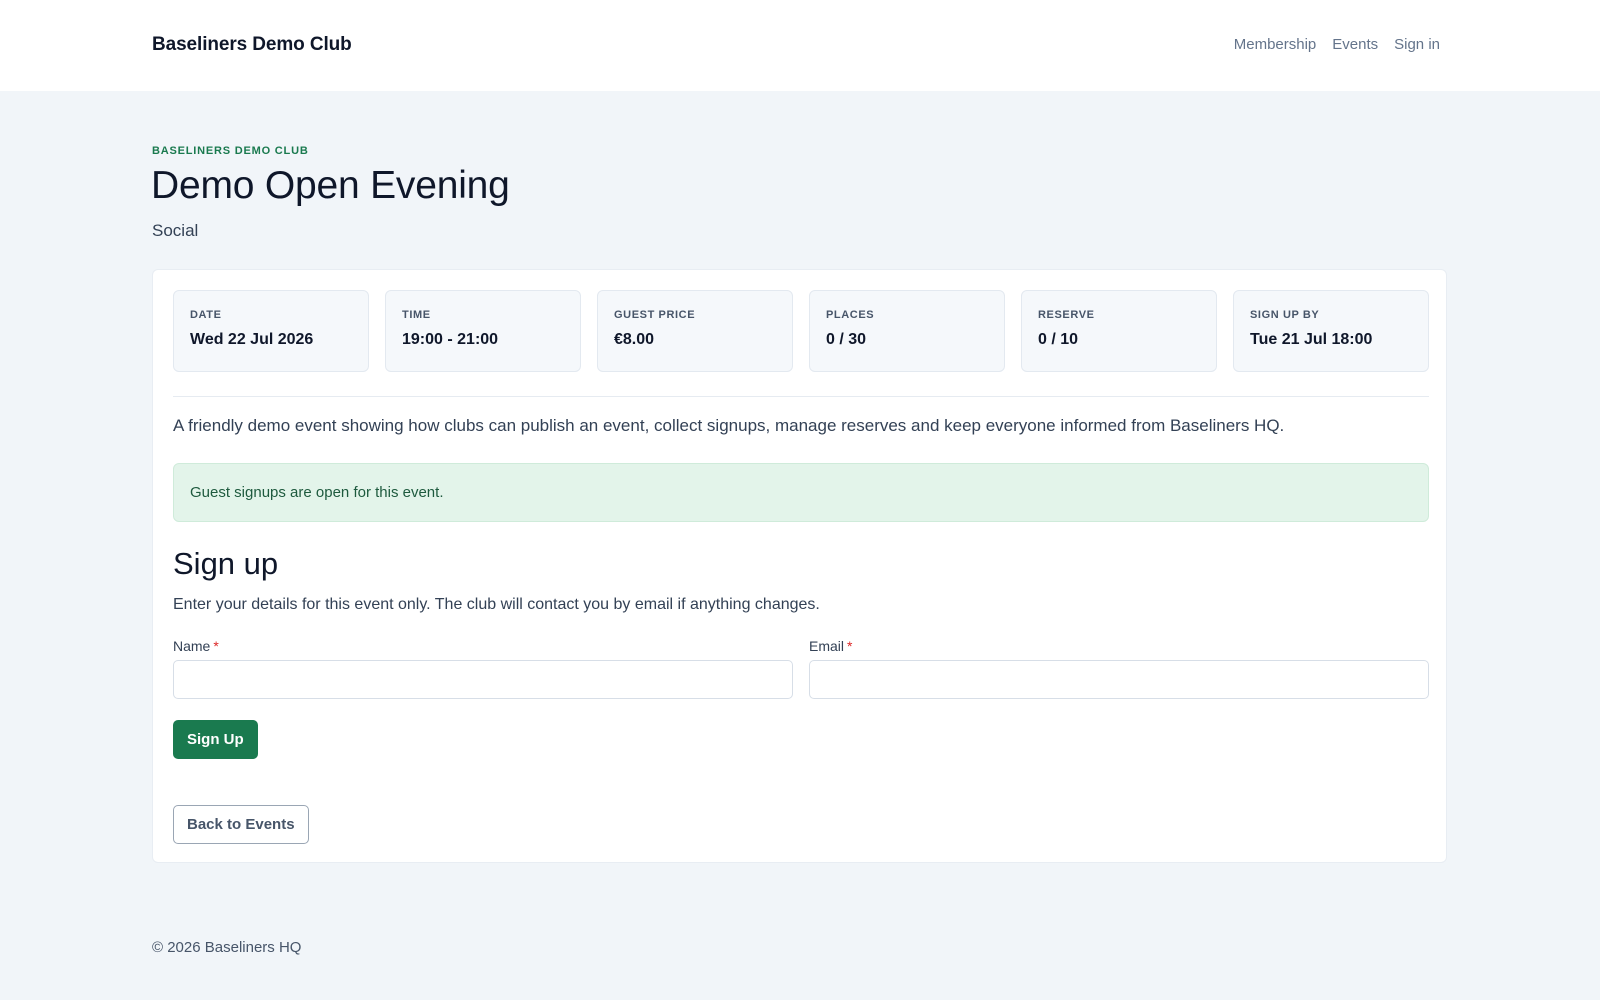 Image resolution: width=1600 pixels, height=1000 pixels. Describe the element at coordinates (1355, 44) in the screenshot. I see `nav-link-events: Events` at that location.